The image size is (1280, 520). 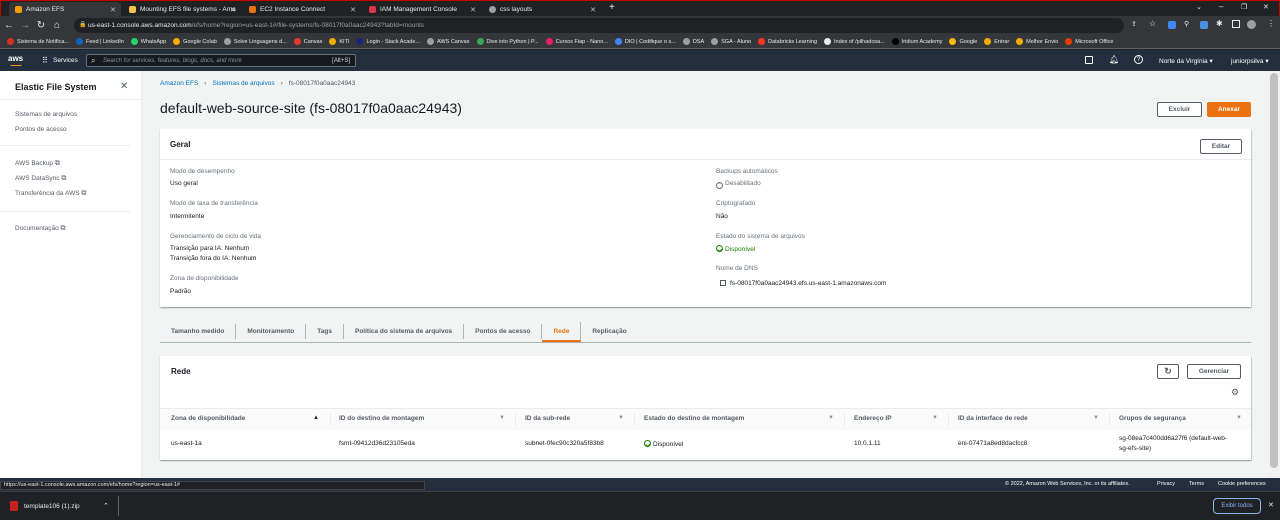 I want to click on bookmark-item: Feed | LinkedIn, so click(x=99, y=41).